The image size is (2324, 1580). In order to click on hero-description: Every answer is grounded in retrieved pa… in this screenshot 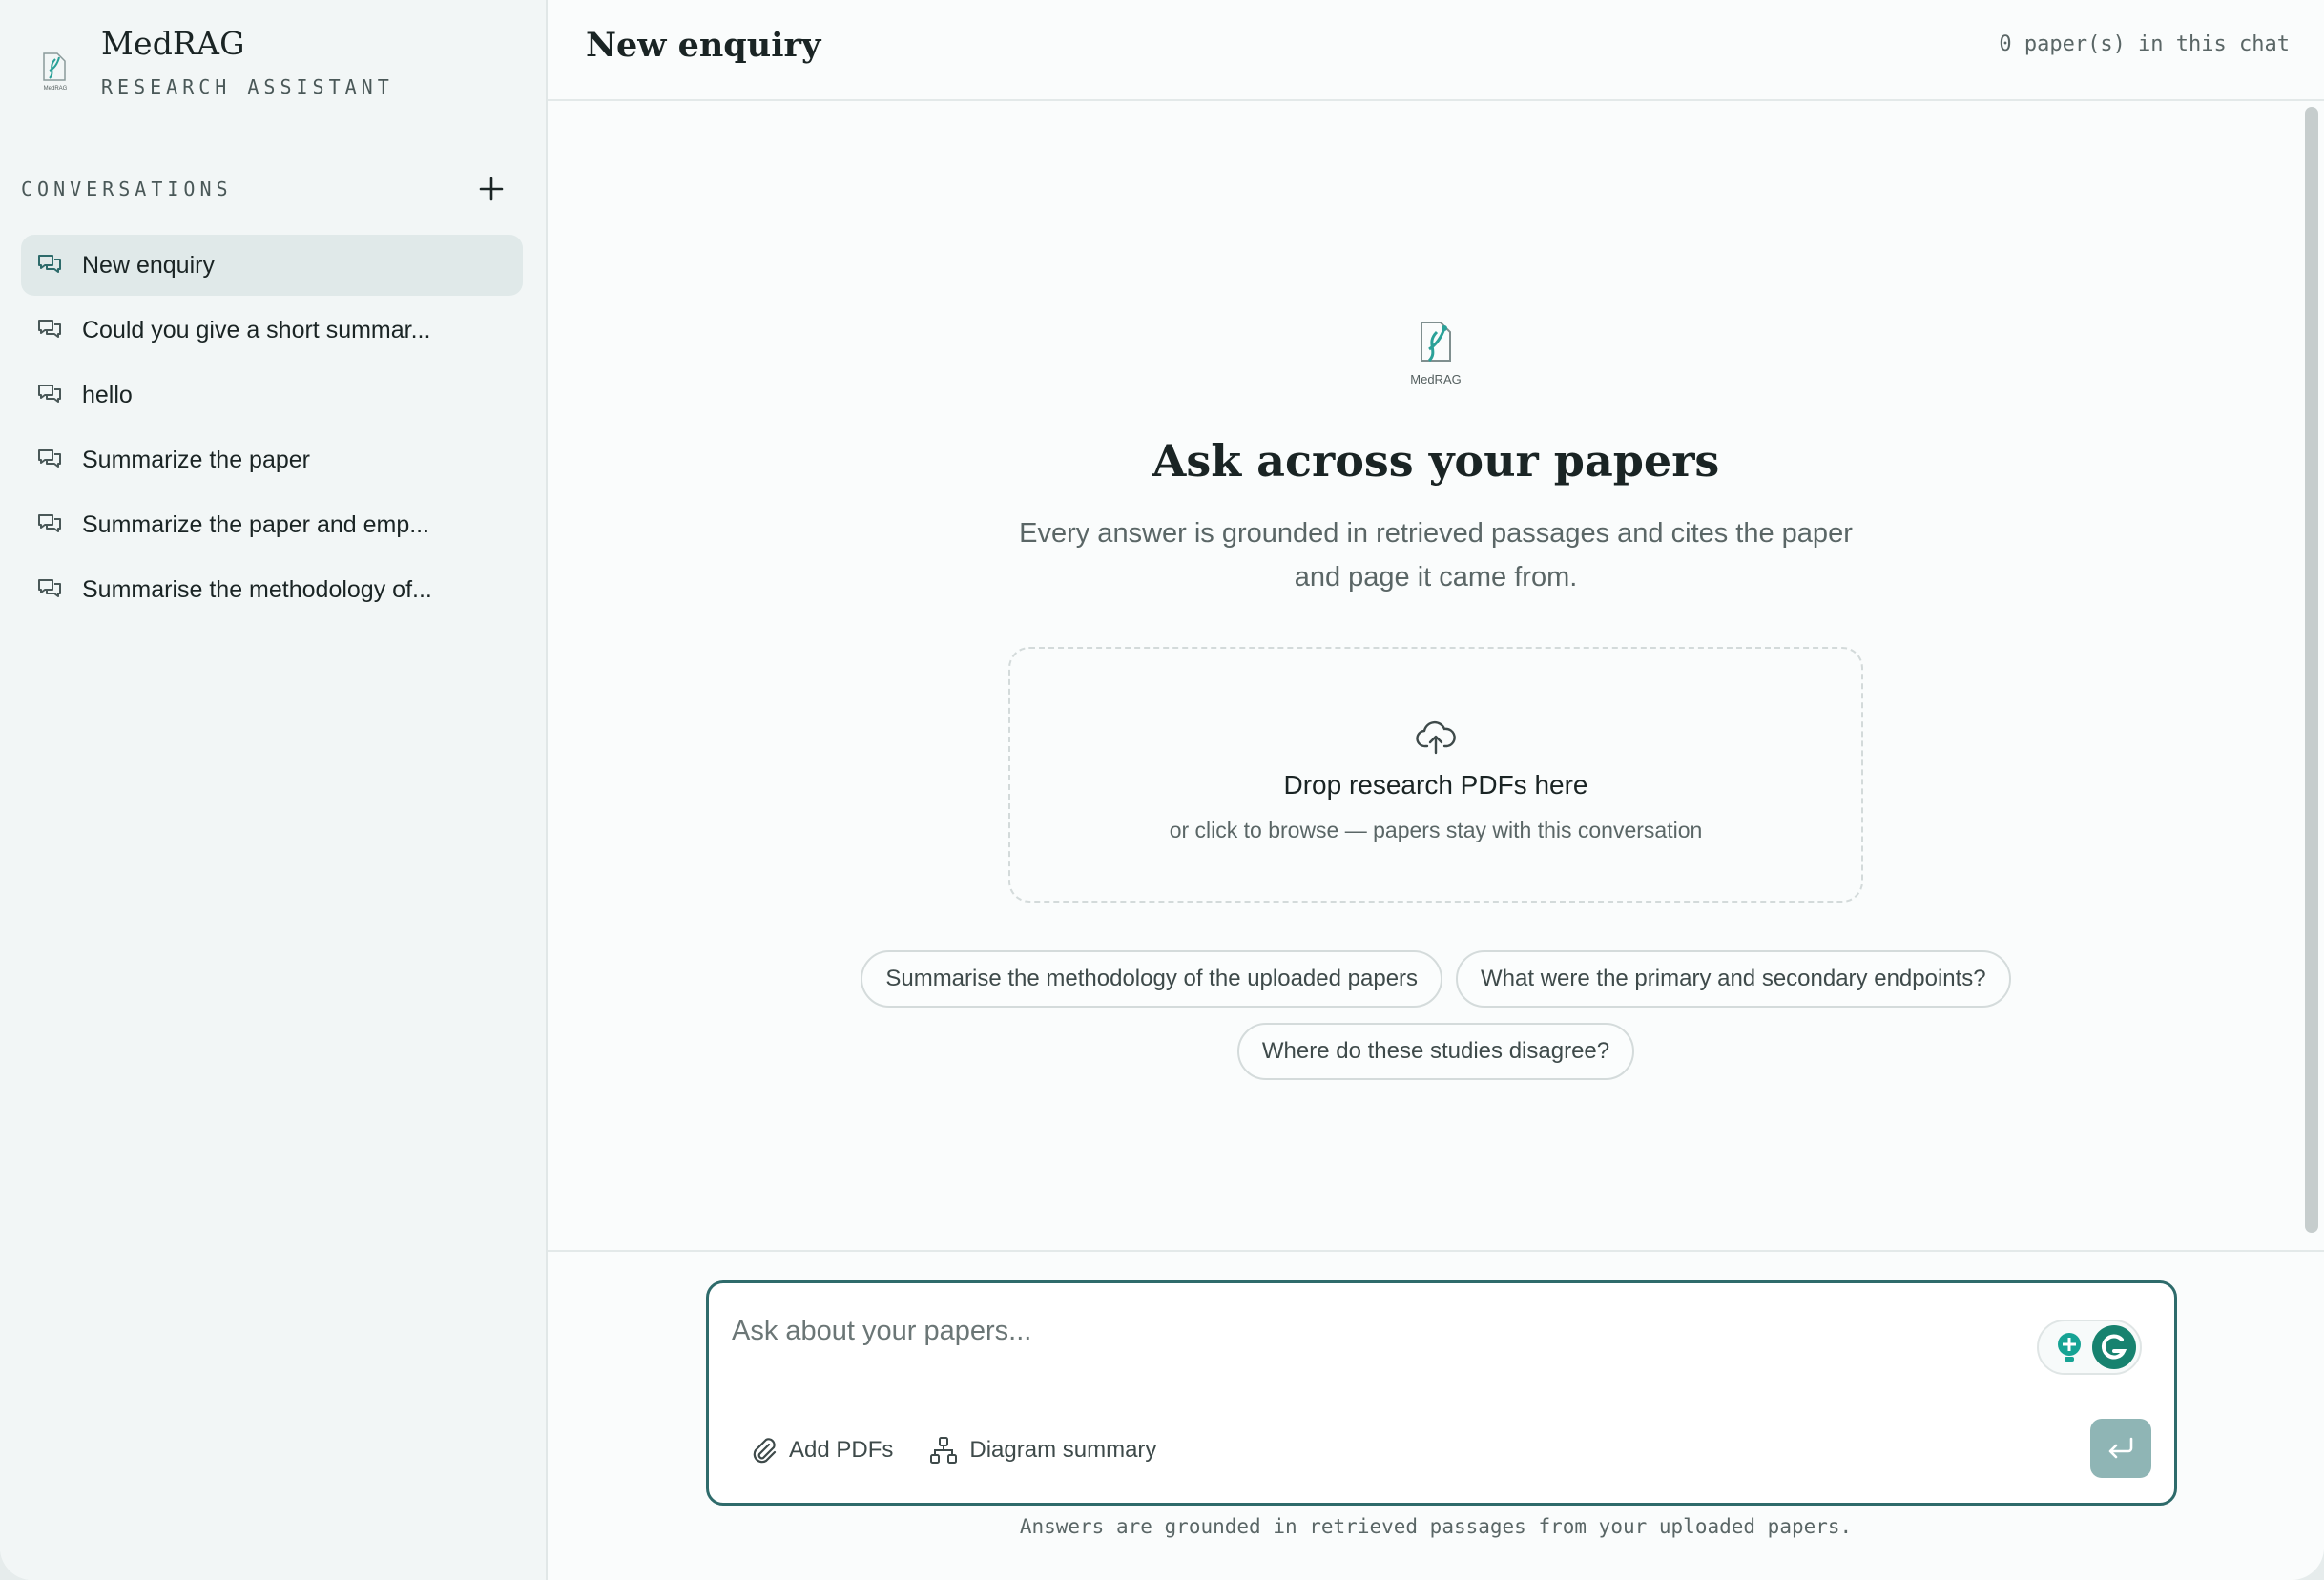, I will do `click(1436, 555)`.